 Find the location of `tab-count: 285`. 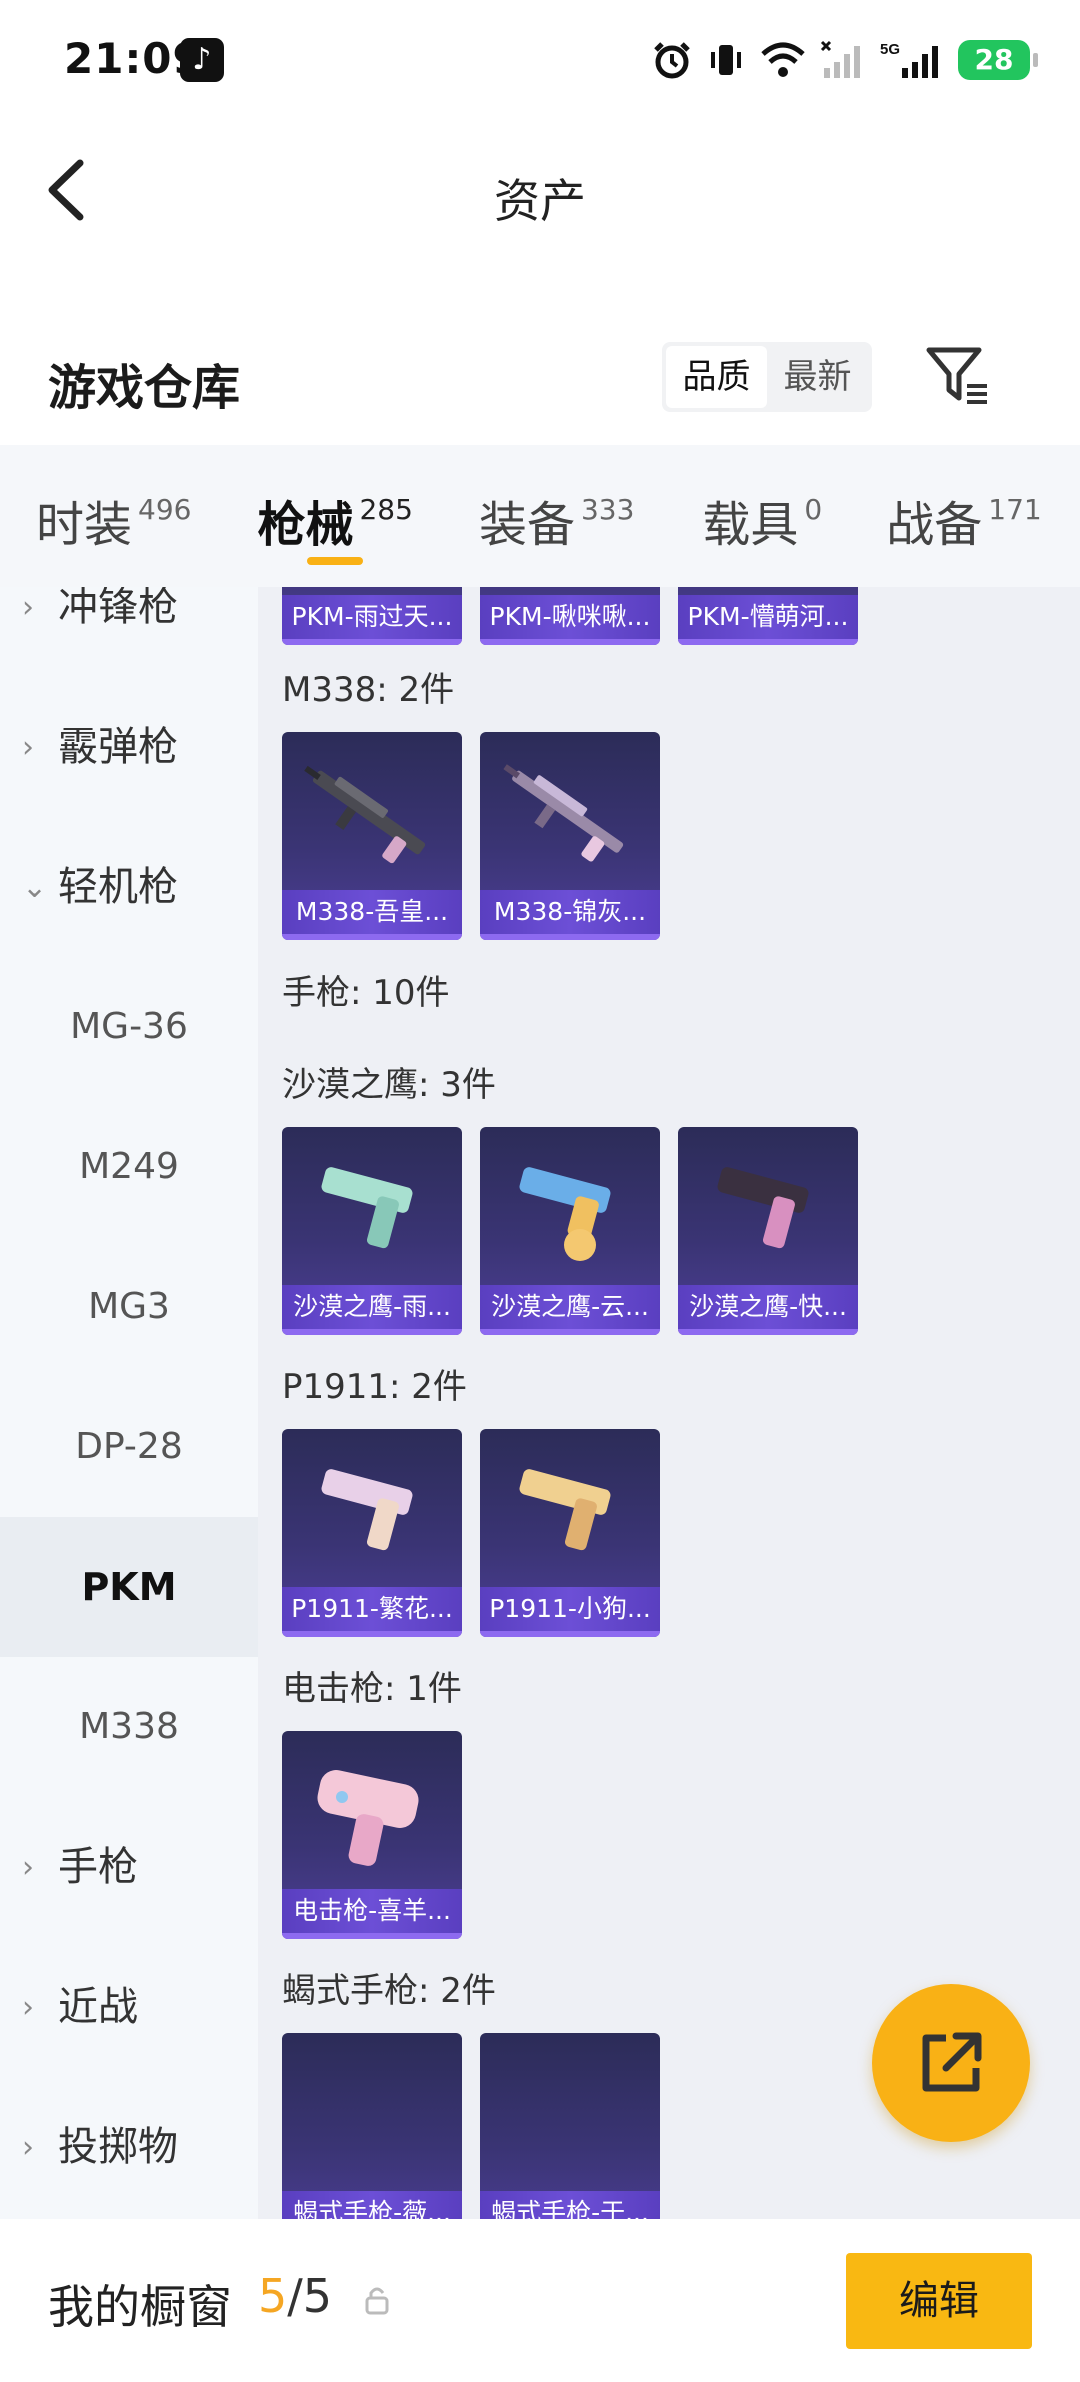

tab-count: 285 is located at coordinates (386, 509).